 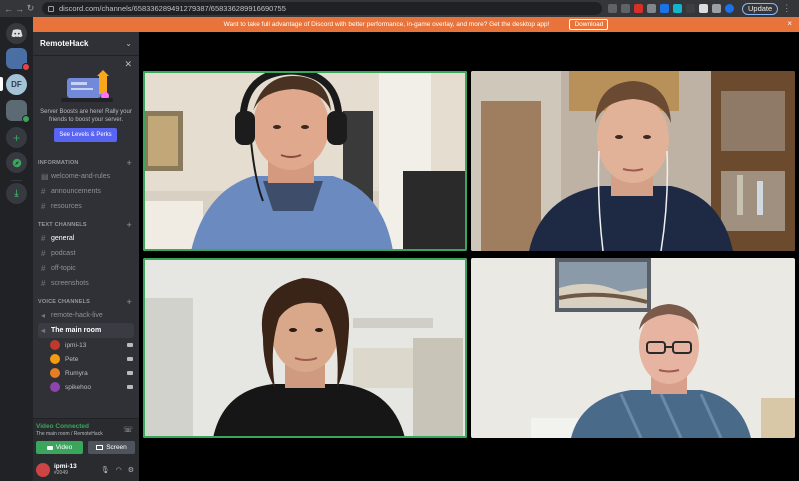 What do you see at coordinates (16, 84) in the screenshot?
I see `server-icon-df: DF` at bounding box center [16, 84].